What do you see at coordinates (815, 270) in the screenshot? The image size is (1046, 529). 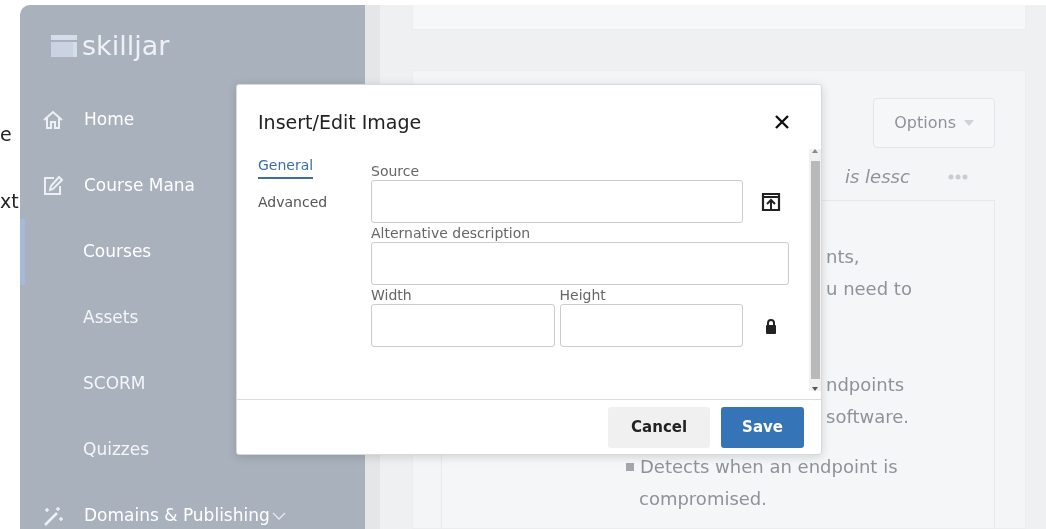 I see `scroll-thumb` at bounding box center [815, 270].